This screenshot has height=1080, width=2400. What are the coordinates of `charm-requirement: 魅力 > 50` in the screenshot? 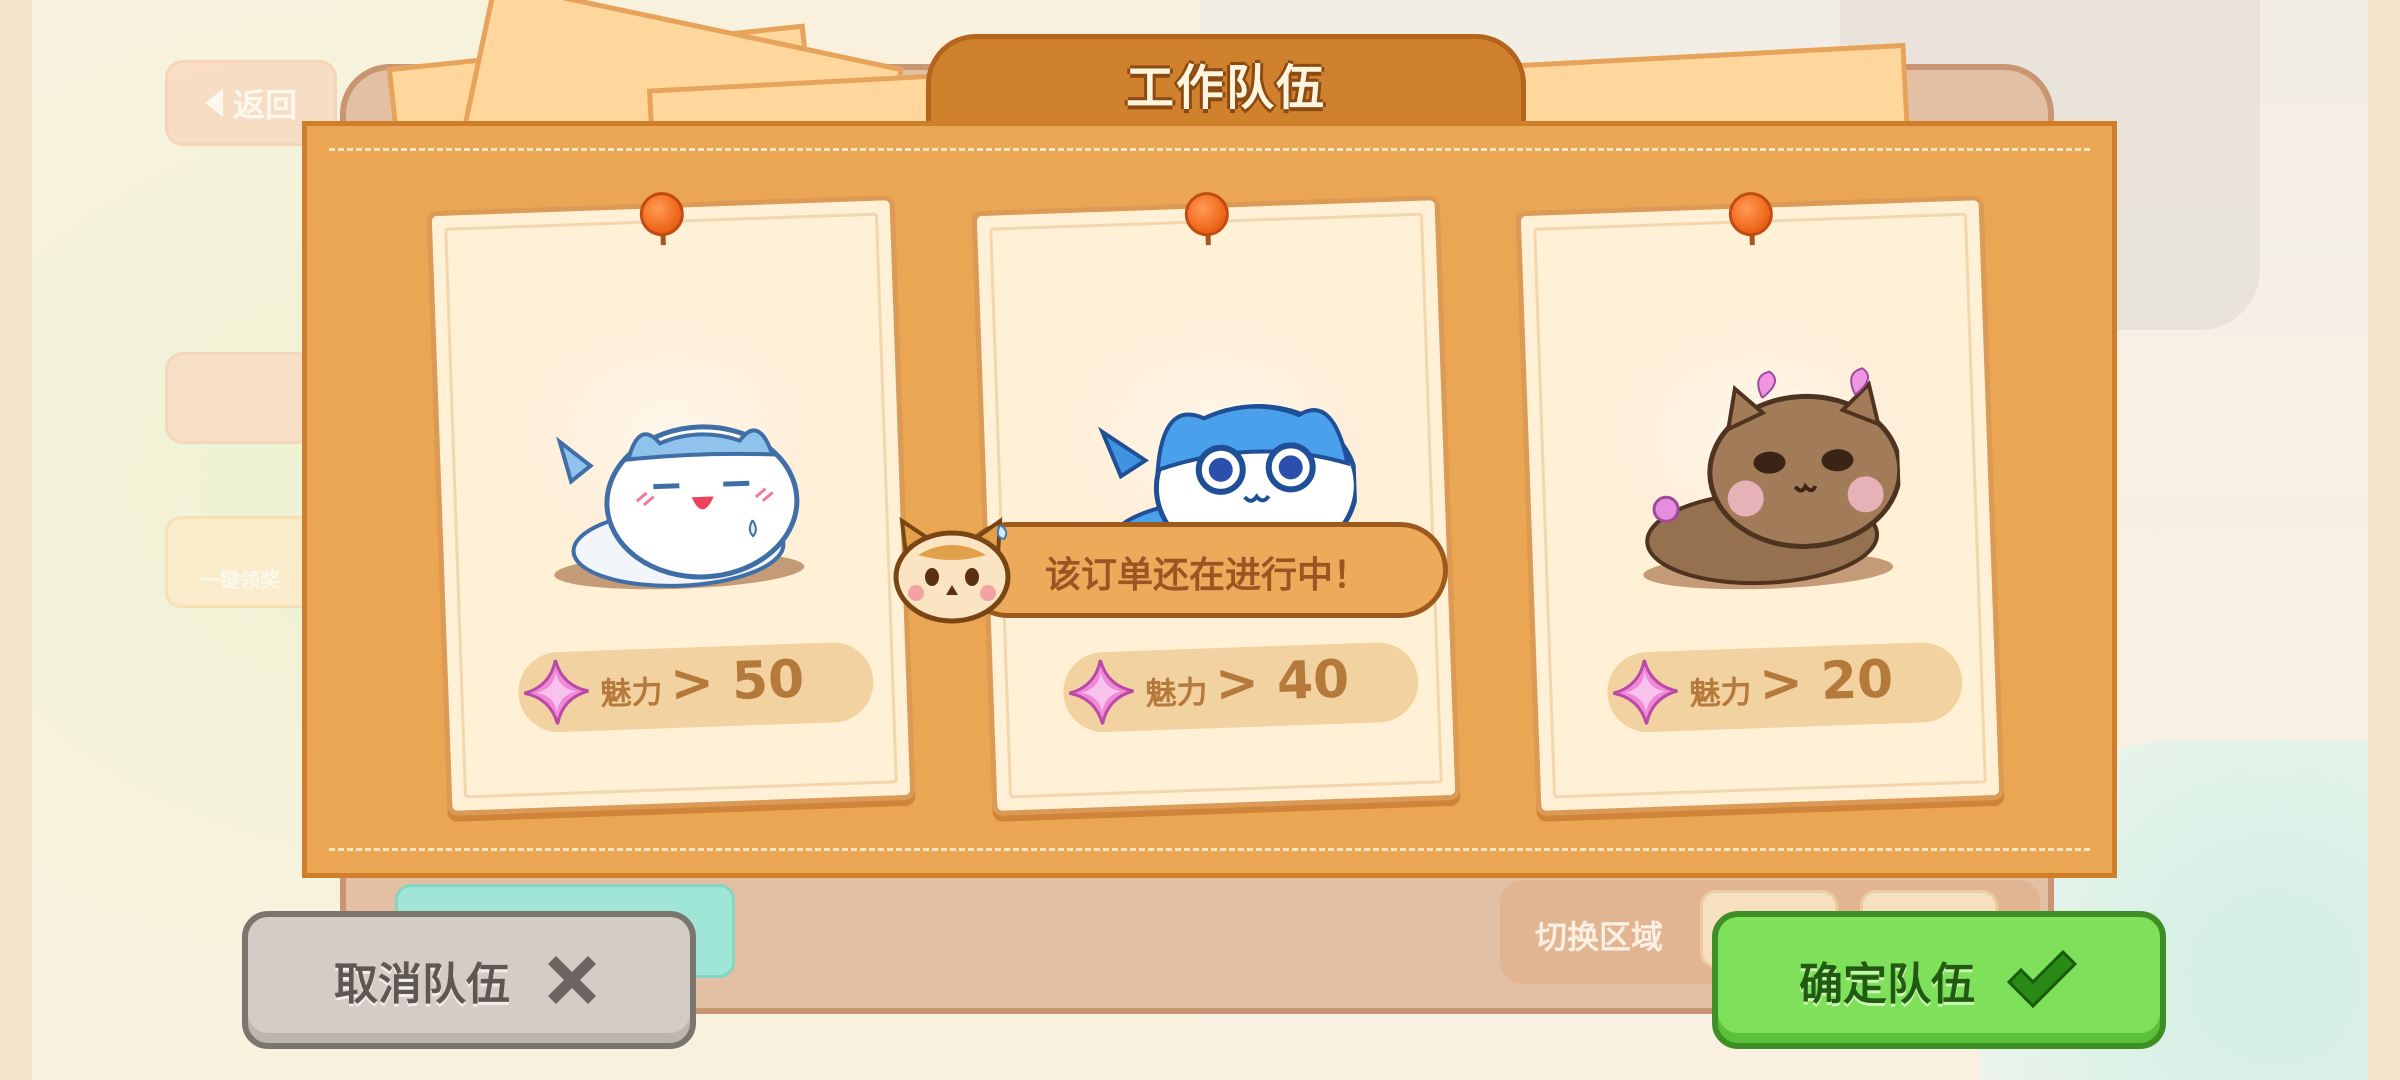 It's located at (696, 687).